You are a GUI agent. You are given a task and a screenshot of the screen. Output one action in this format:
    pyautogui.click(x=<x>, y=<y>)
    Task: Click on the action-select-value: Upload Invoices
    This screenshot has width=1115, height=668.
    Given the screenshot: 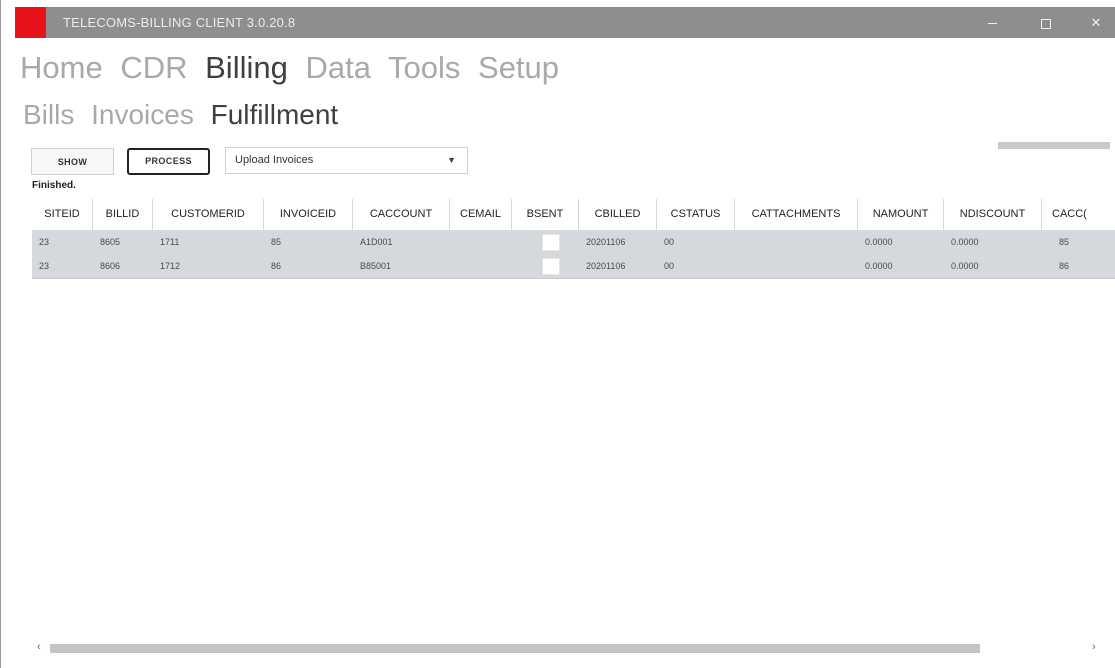 What is the action you would take?
    pyautogui.click(x=274, y=160)
    